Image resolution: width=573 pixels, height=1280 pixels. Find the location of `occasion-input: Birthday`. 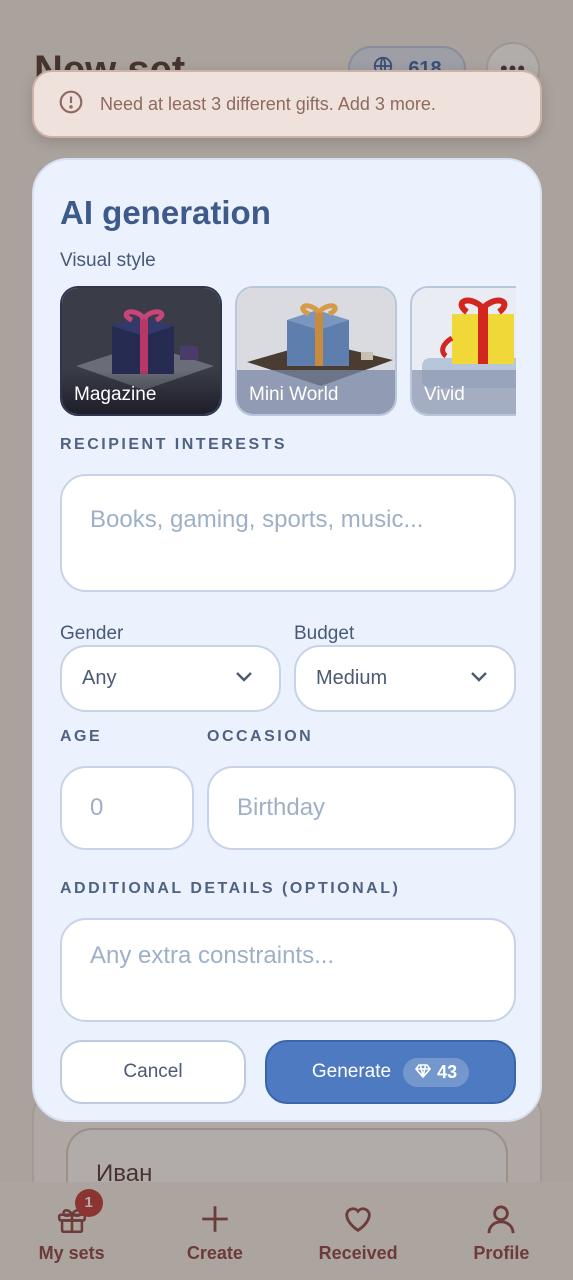

occasion-input: Birthday is located at coordinates (361, 808).